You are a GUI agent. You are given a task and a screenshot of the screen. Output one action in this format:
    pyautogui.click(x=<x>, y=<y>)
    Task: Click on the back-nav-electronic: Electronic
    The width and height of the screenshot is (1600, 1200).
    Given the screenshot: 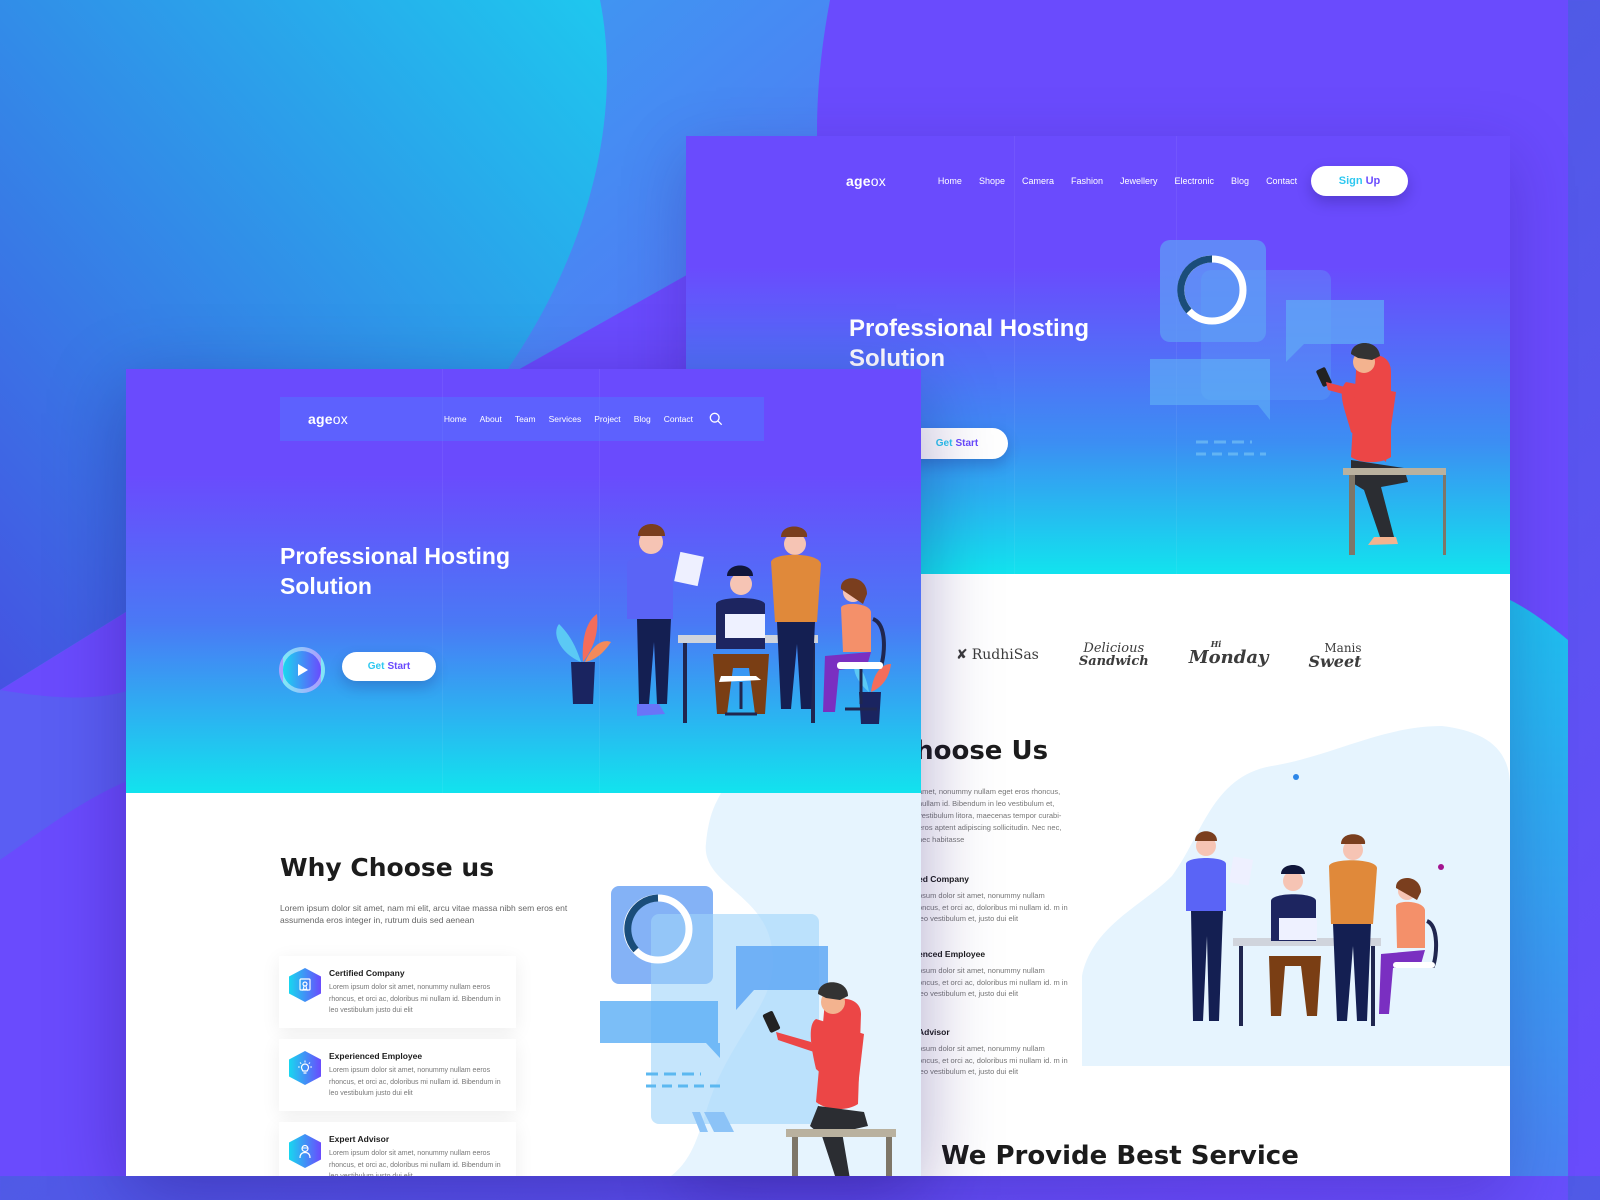 What is the action you would take?
    pyautogui.click(x=1195, y=181)
    